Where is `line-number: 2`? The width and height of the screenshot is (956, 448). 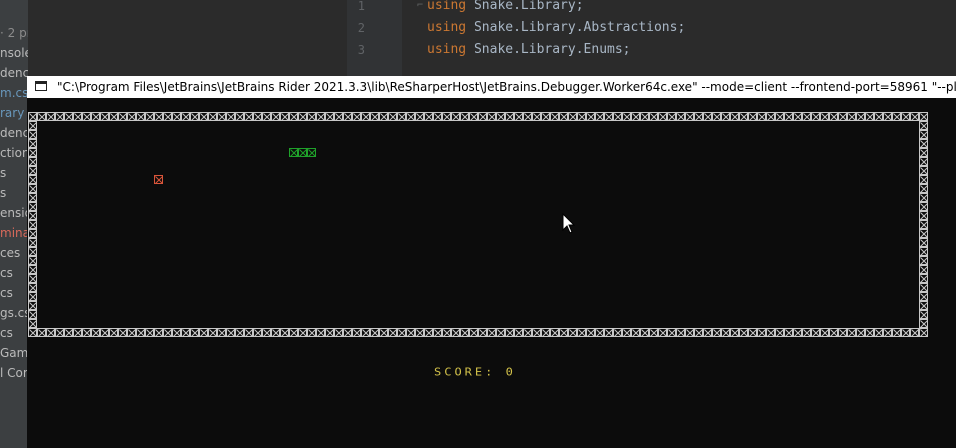
line-number: 2 is located at coordinates (361, 28).